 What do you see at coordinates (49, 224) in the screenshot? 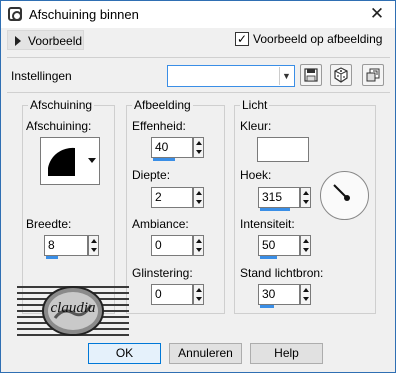
I see `width-label: Breedte:` at bounding box center [49, 224].